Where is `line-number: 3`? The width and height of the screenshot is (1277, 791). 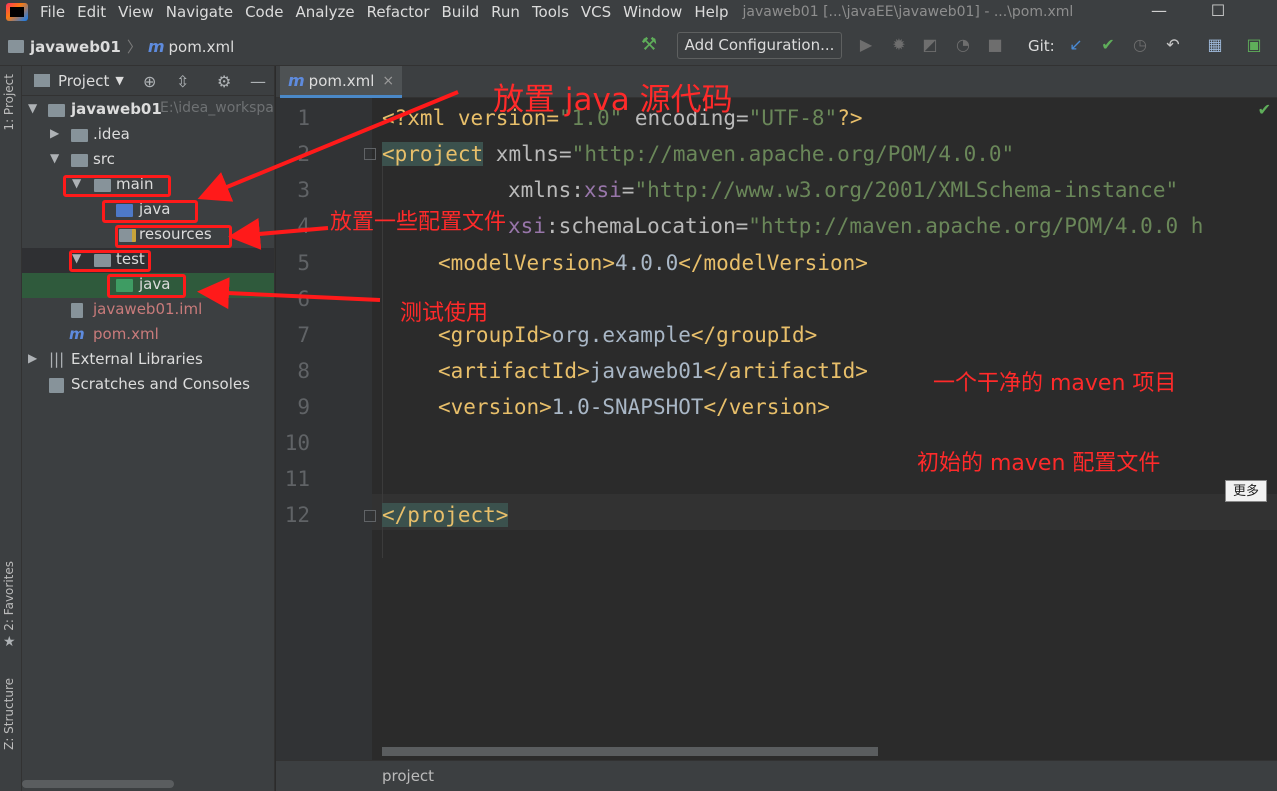
line-number: 3 is located at coordinates (303, 190).